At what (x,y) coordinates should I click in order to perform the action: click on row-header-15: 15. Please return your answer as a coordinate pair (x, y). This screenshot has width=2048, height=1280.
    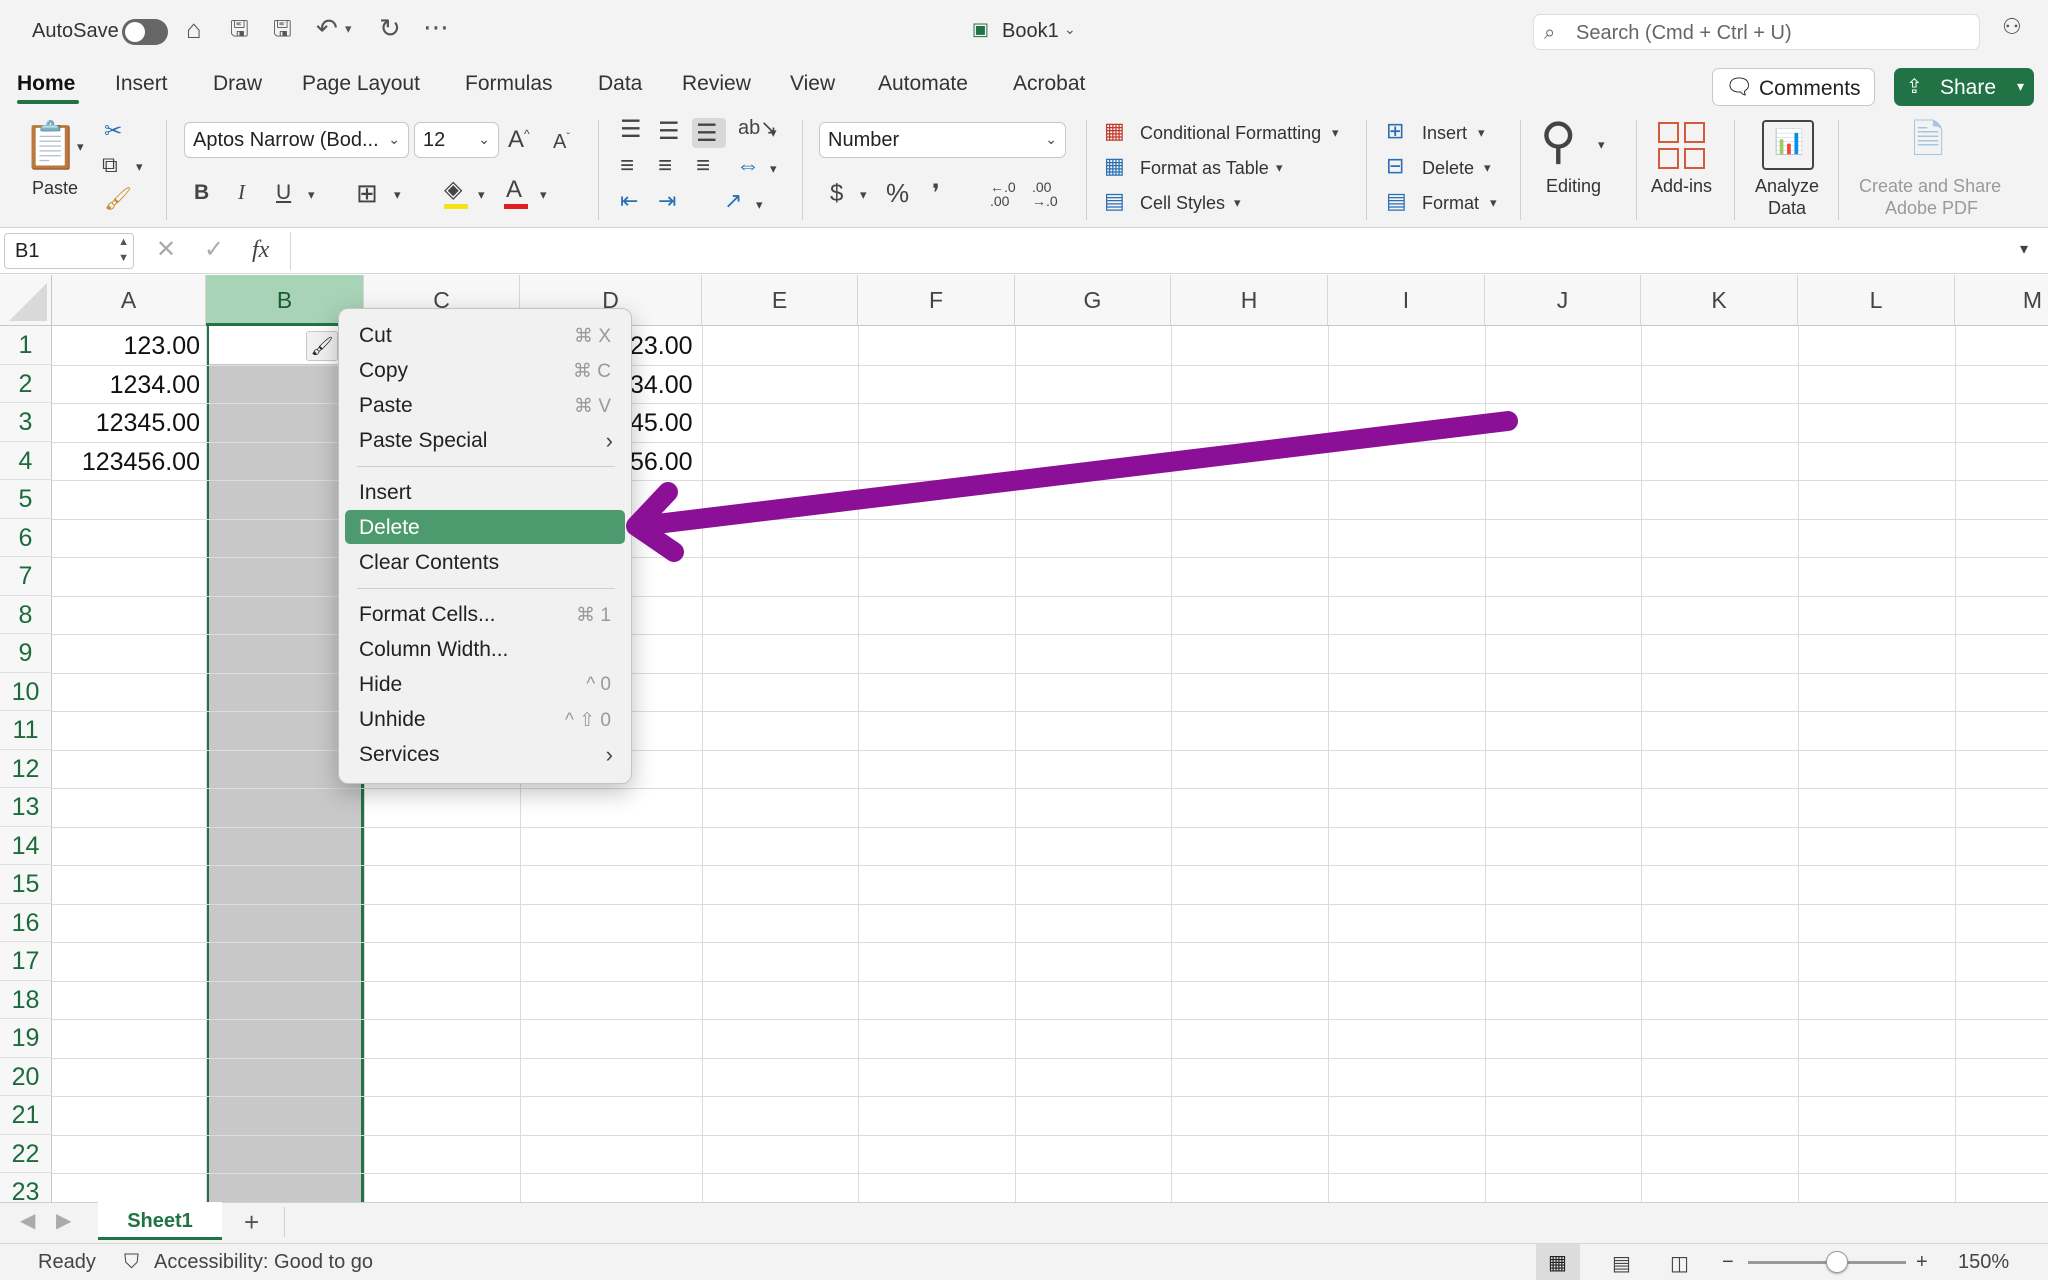
    Looking at the image, I should click on (26, 884).